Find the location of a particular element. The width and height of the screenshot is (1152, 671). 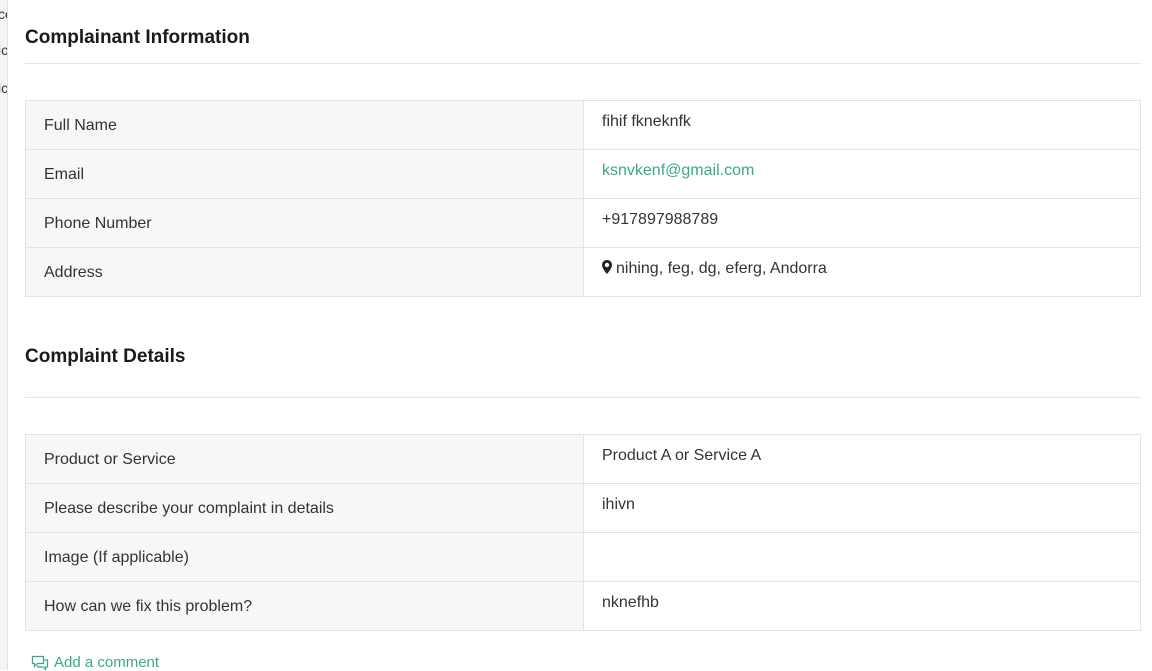

email-link: ksnvkenf@gmail.com is located at coordinates (678, 170).